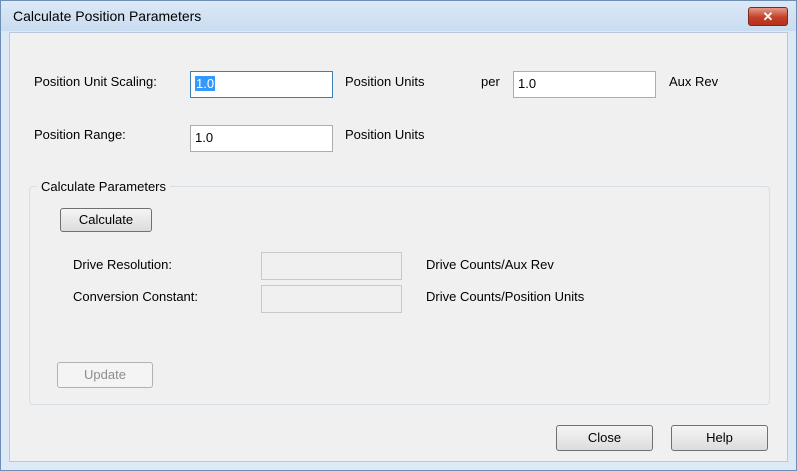  Describe the element at coordinates (103, 186) in the screenshot. I see `calculate-parameters-legend: Calculate Parameters` at that location.